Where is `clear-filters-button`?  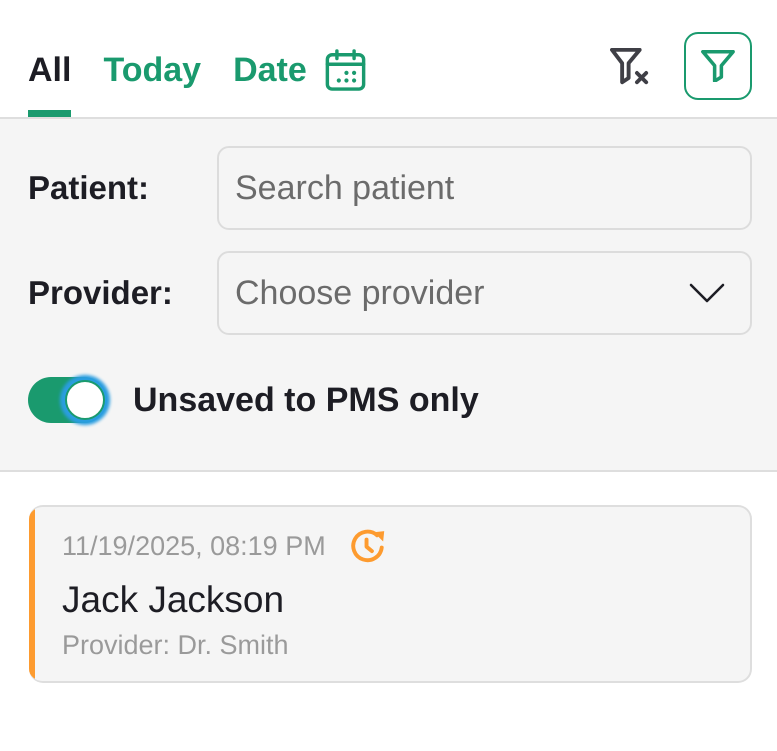 clear-filters-button is located at coordinates (630, 66).